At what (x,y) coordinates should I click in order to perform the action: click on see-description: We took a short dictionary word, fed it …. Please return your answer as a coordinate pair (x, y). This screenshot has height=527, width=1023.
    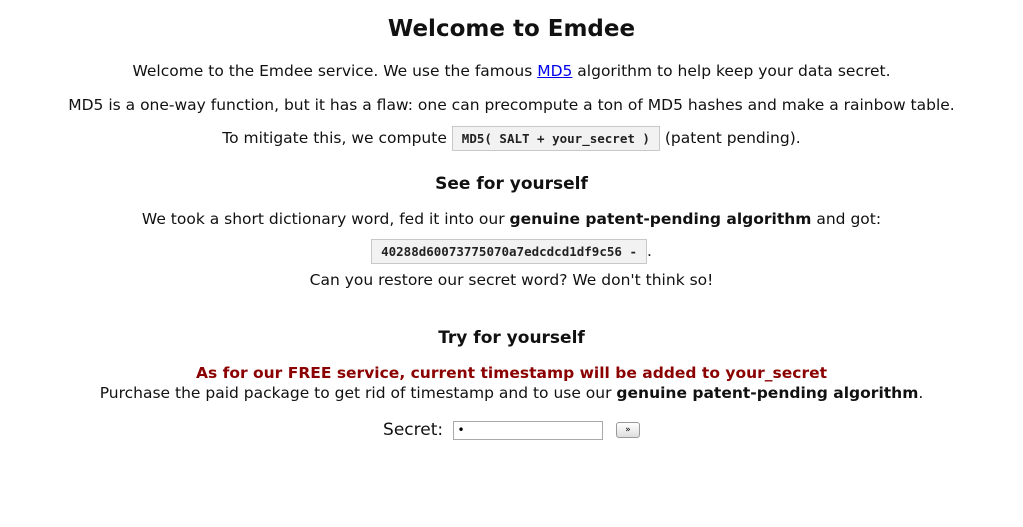
    Looking at the image, I should click on (512, 219).